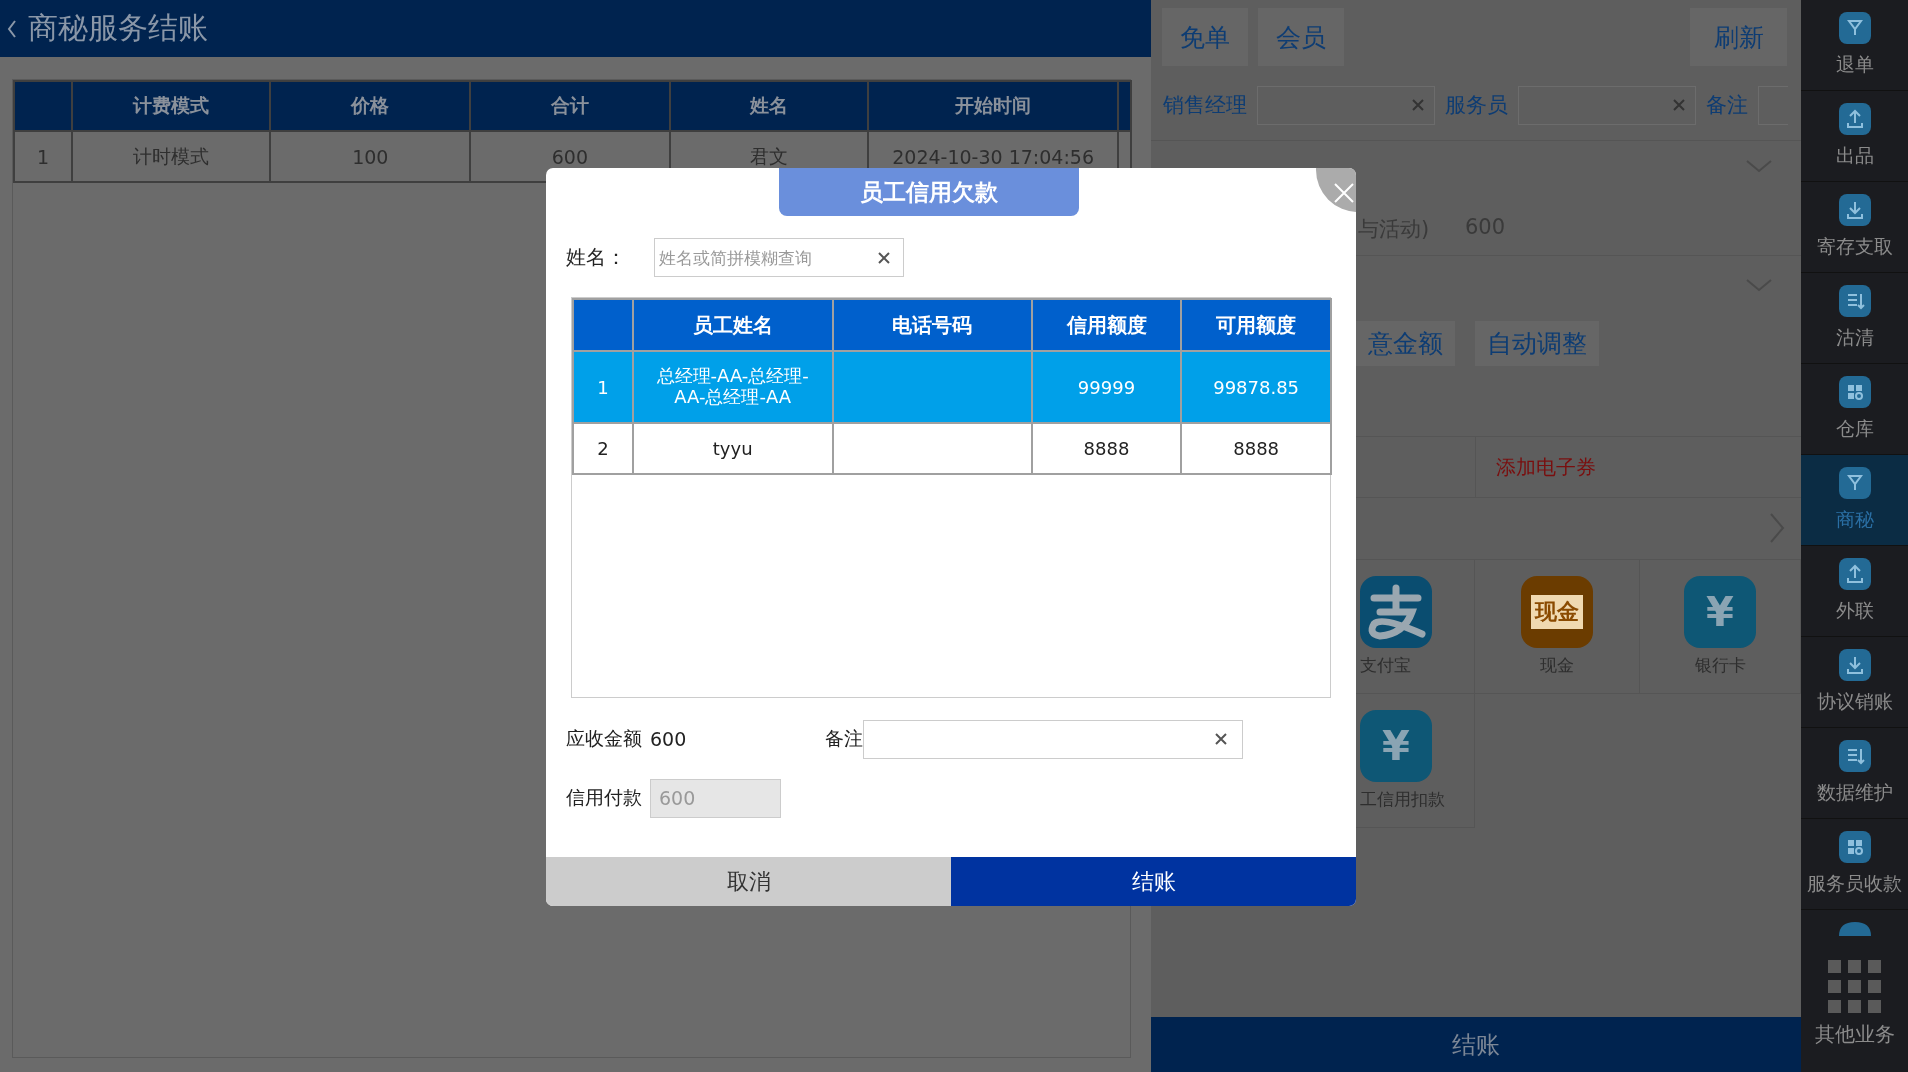 This screenshot has height=1072, width=1908. Describe the element at coordinates (1854, 45) in the screenshot. I see `sidebar-item: 退单` at that location.